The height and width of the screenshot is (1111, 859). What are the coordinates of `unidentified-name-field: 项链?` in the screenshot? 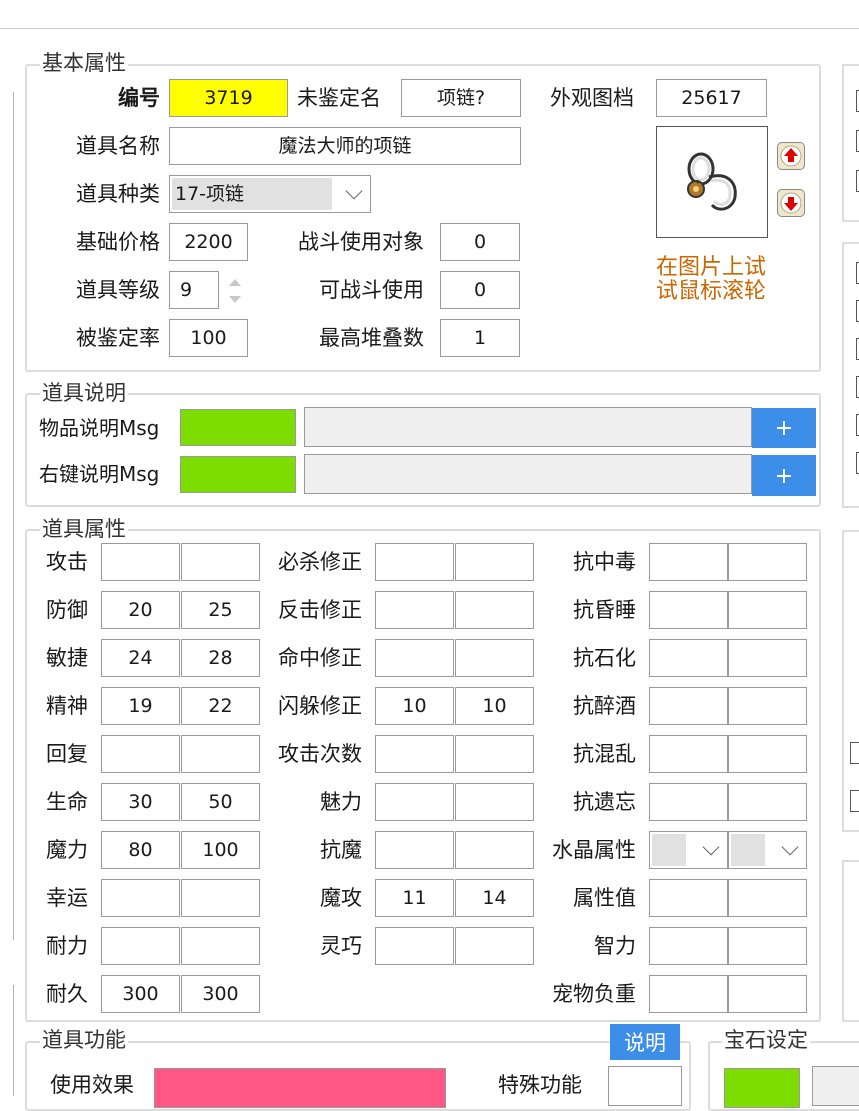 It's located at (461, 98).